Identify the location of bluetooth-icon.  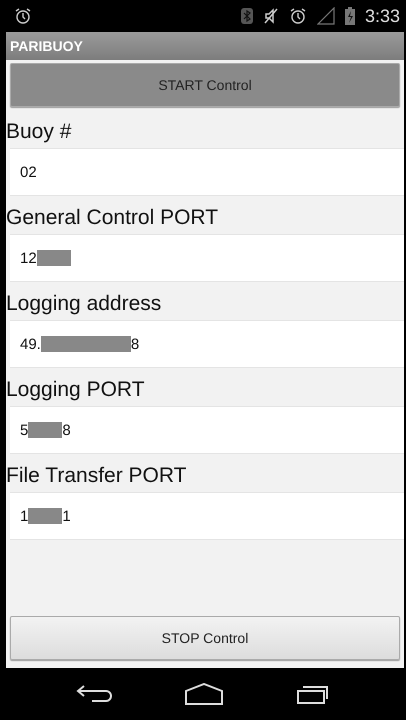
(246, 16).